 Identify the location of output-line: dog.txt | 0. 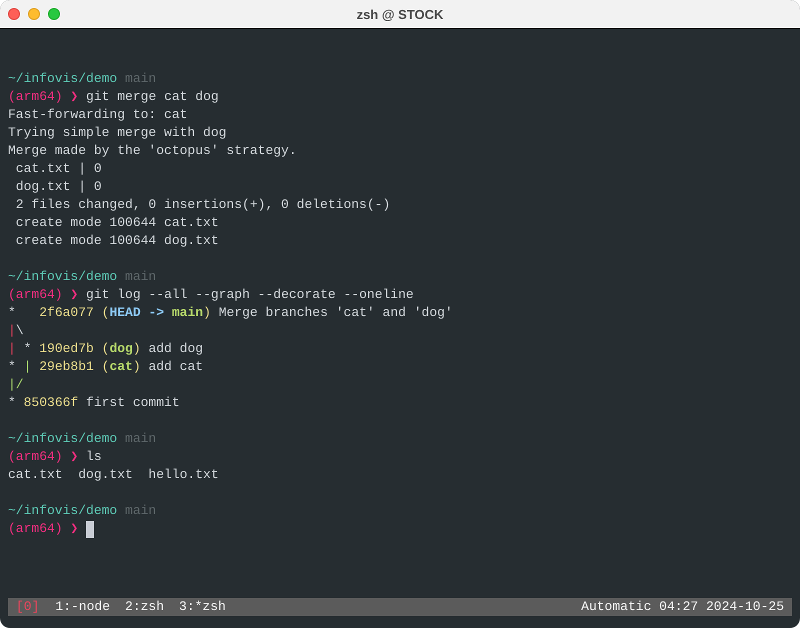
(58, 187).